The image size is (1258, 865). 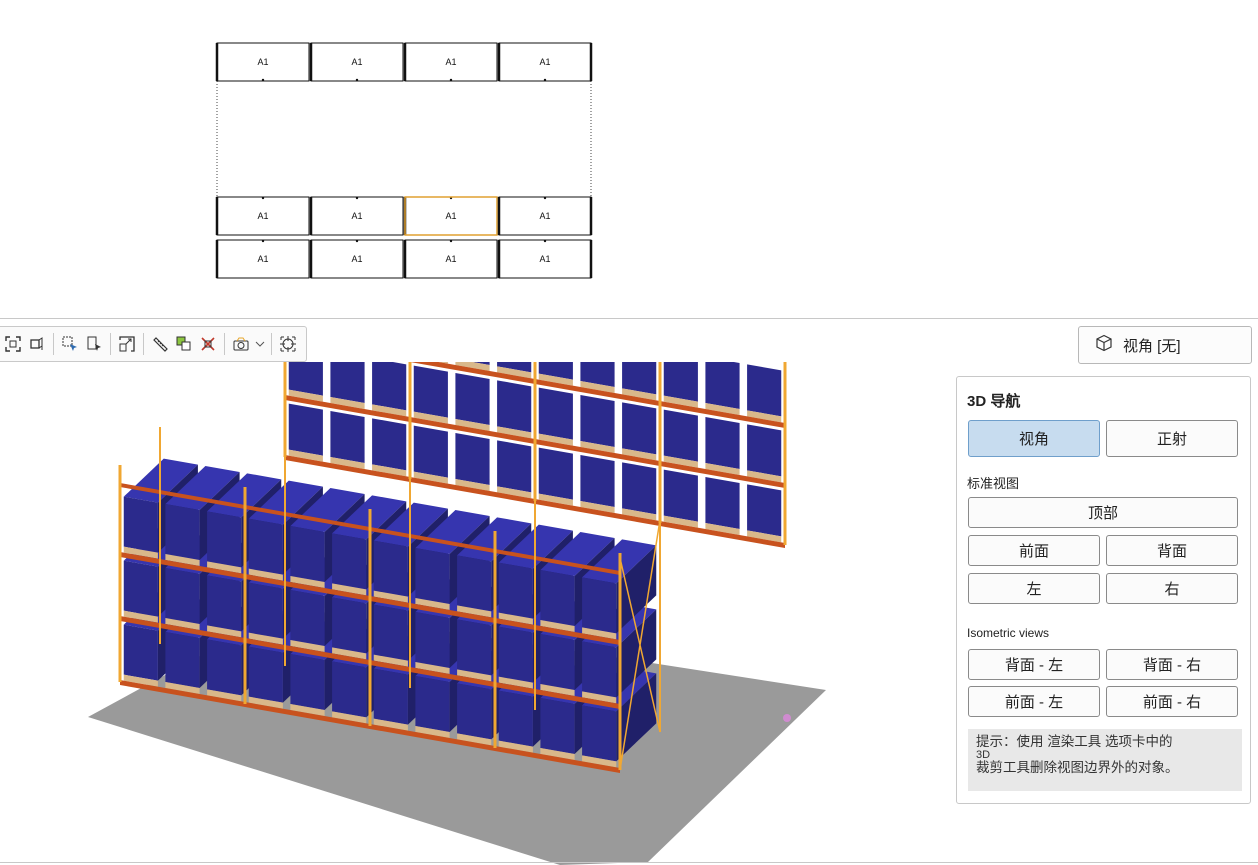 What do you see at coordinates (184, 344) in the screenshot?
I see `copy-icon` at bounding box center [184, 344].